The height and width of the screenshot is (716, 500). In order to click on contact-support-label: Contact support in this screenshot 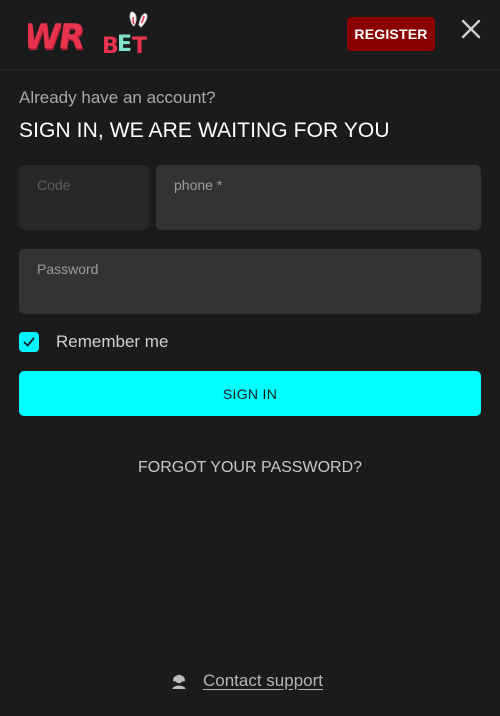, I will do `click(263, 680)`.